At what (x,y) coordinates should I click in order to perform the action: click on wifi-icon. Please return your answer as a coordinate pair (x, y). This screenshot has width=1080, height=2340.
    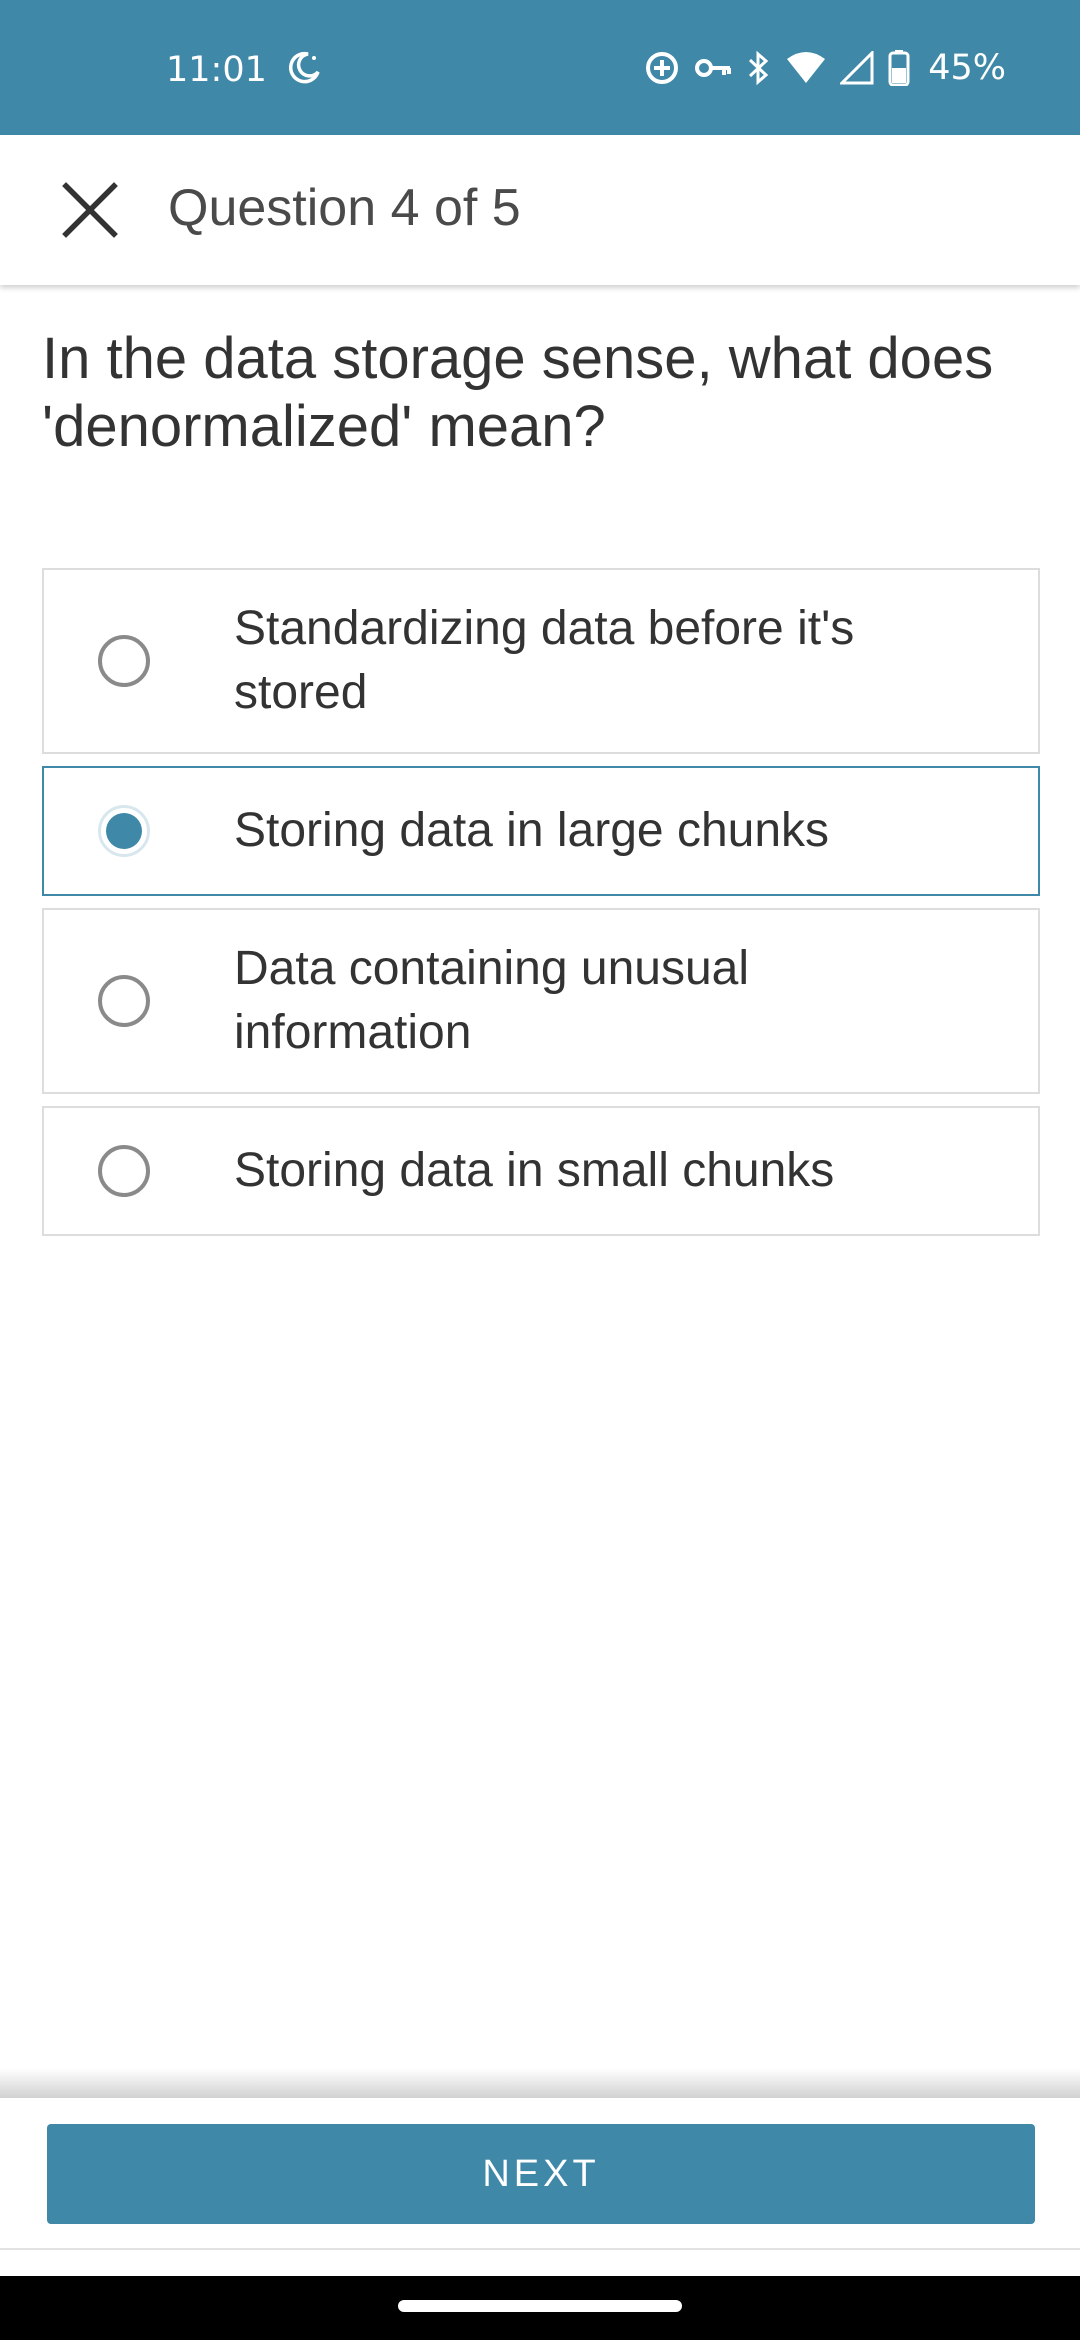
    Looking at the image, I should click on (806, 68).